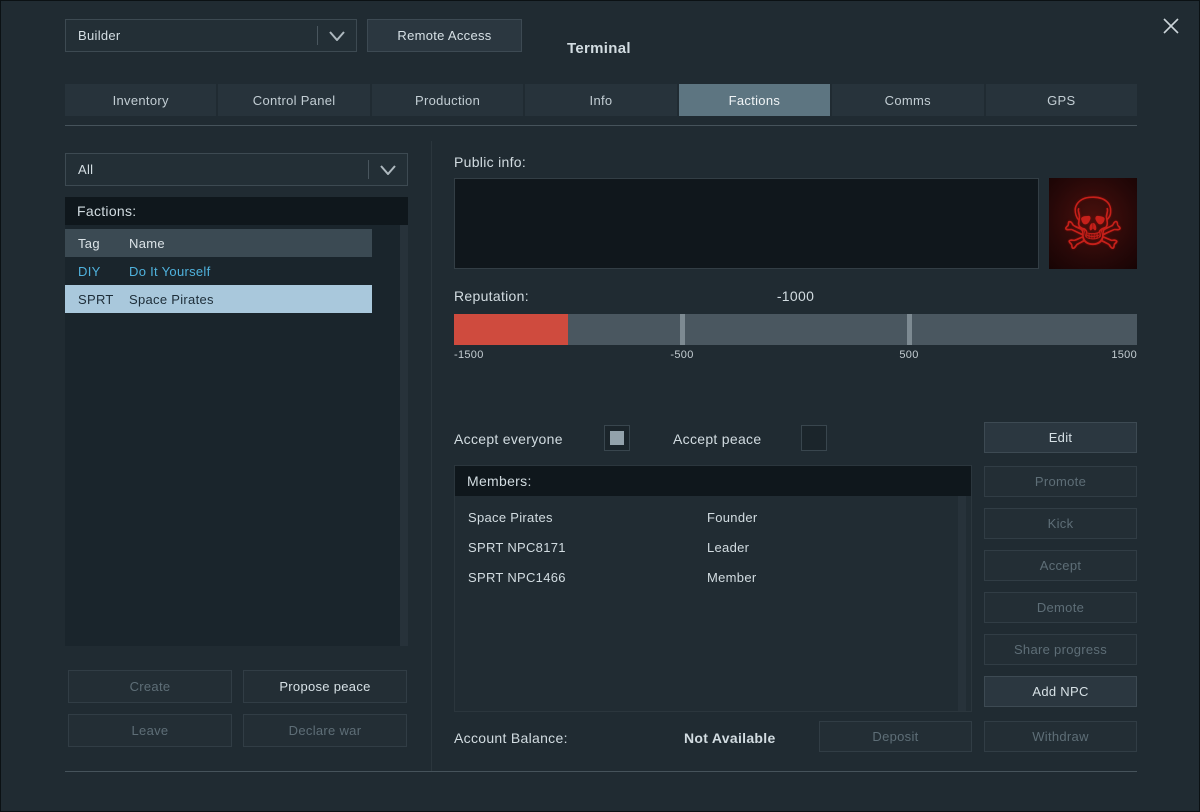 This screenshot has width=1200, height=812. I want to click on member-name: Space Pirates, so click(510, 517).